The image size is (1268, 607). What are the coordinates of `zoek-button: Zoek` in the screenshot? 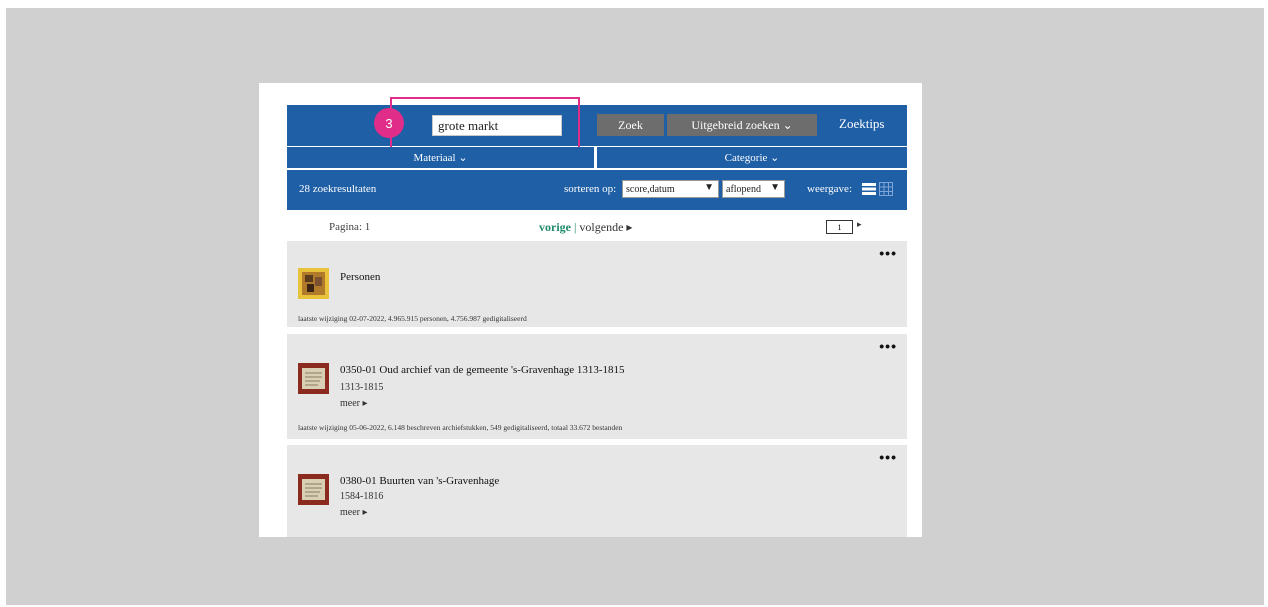 It's located at (630, 125).